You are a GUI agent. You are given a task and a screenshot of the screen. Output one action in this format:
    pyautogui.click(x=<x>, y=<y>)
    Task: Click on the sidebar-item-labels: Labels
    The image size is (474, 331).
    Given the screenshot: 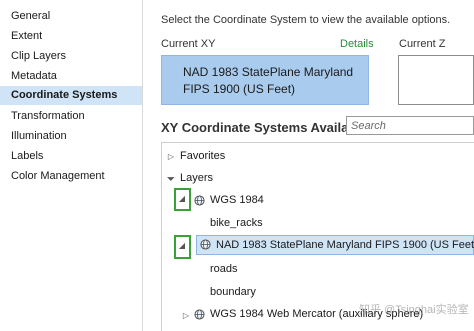 What is the action you would take?
    pyautogui.click(x=71, y=156)
    